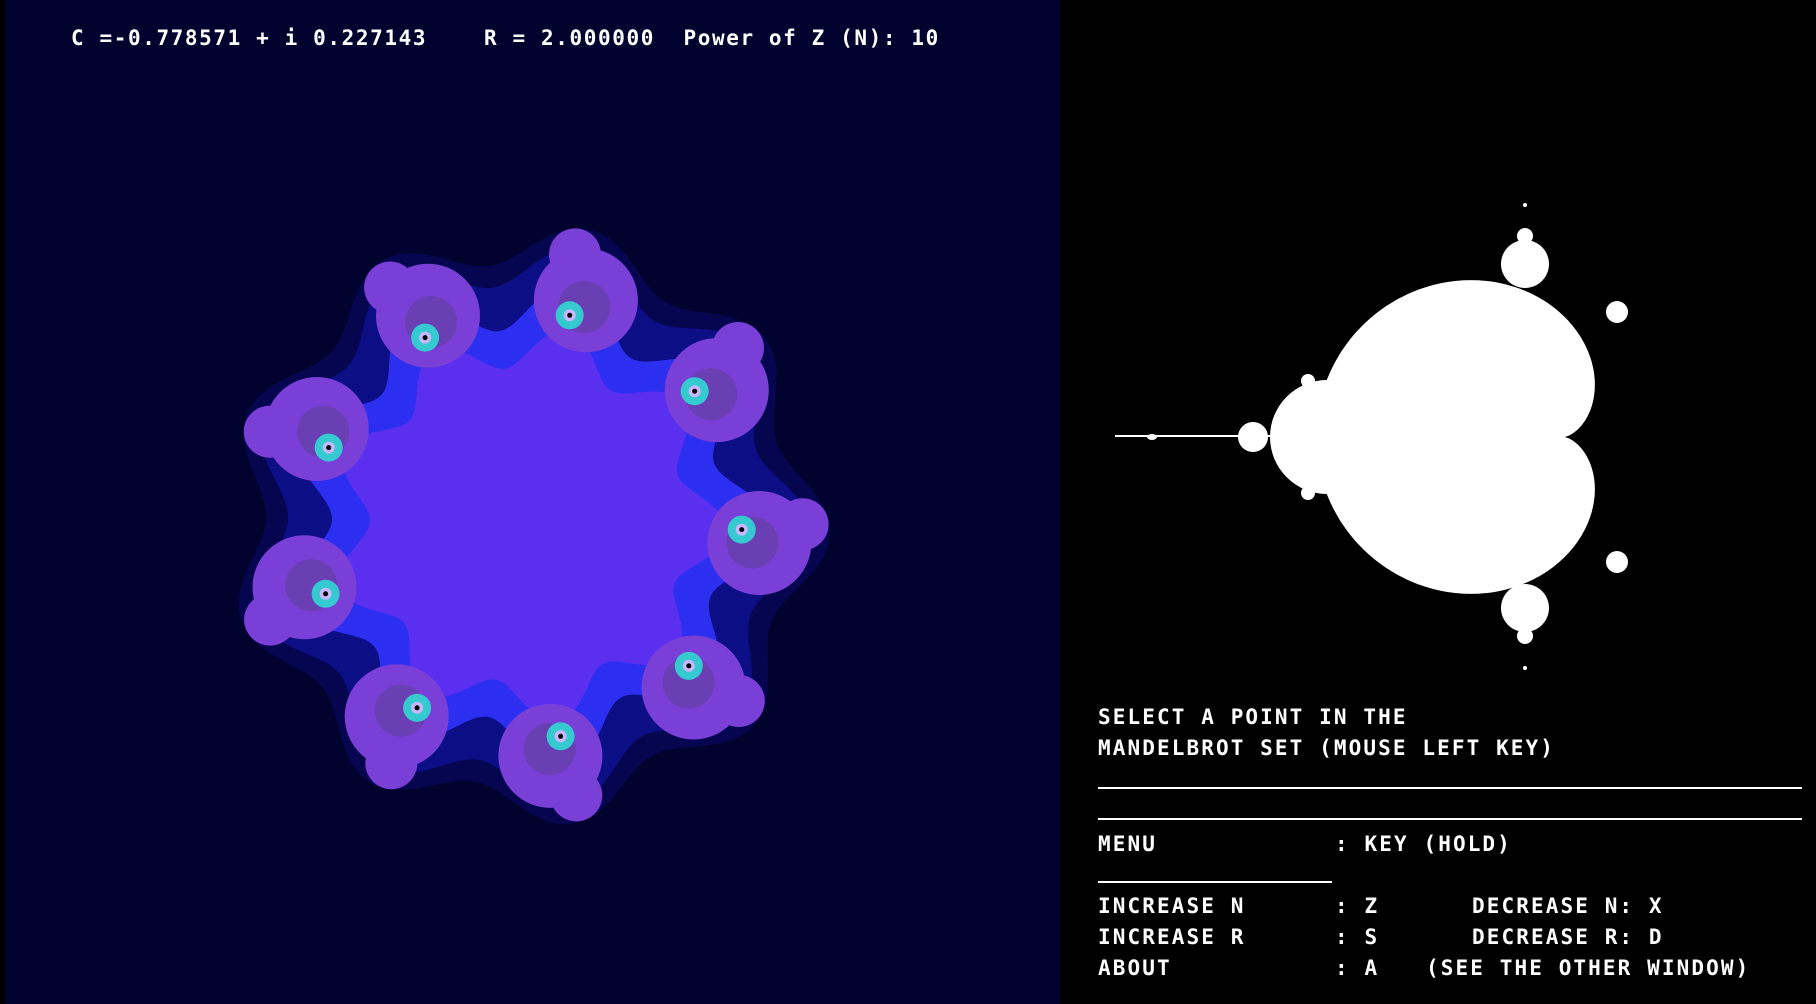 This screenshot has height=1004, width=1816. What do you see at coordinates (1455, 437) in the screenshot?
I see `mandelbrot-cardioid` at bounding box center [1455, 437].